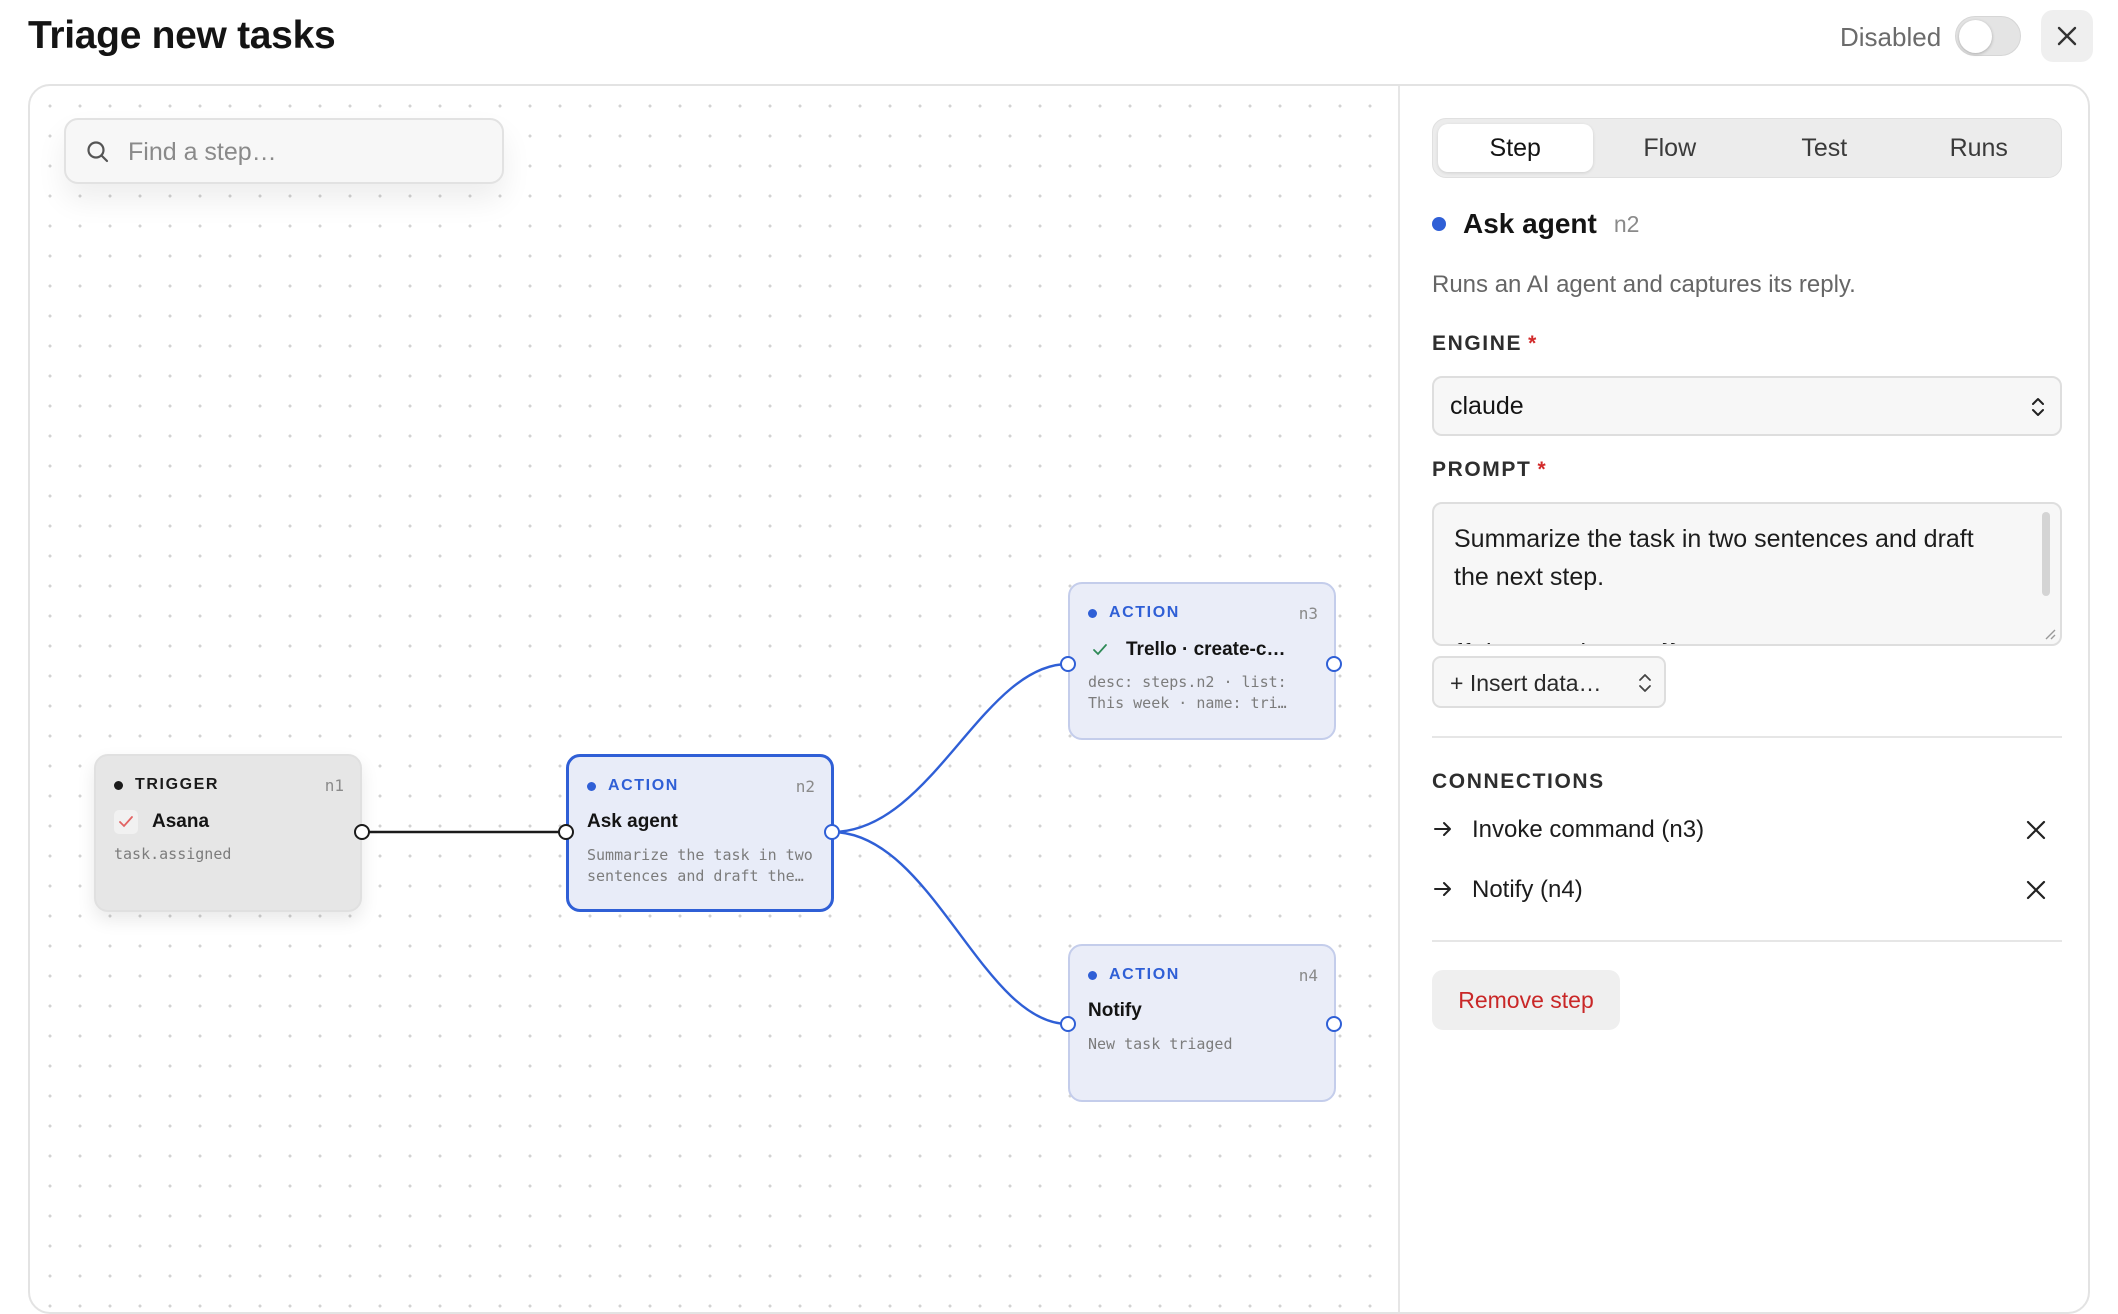 This screenshot has height=1314, width=2118. What do you see at coordinates (805, 786) in the screenshot?
I see `node-id: n2` at bounding box center [805, 786].